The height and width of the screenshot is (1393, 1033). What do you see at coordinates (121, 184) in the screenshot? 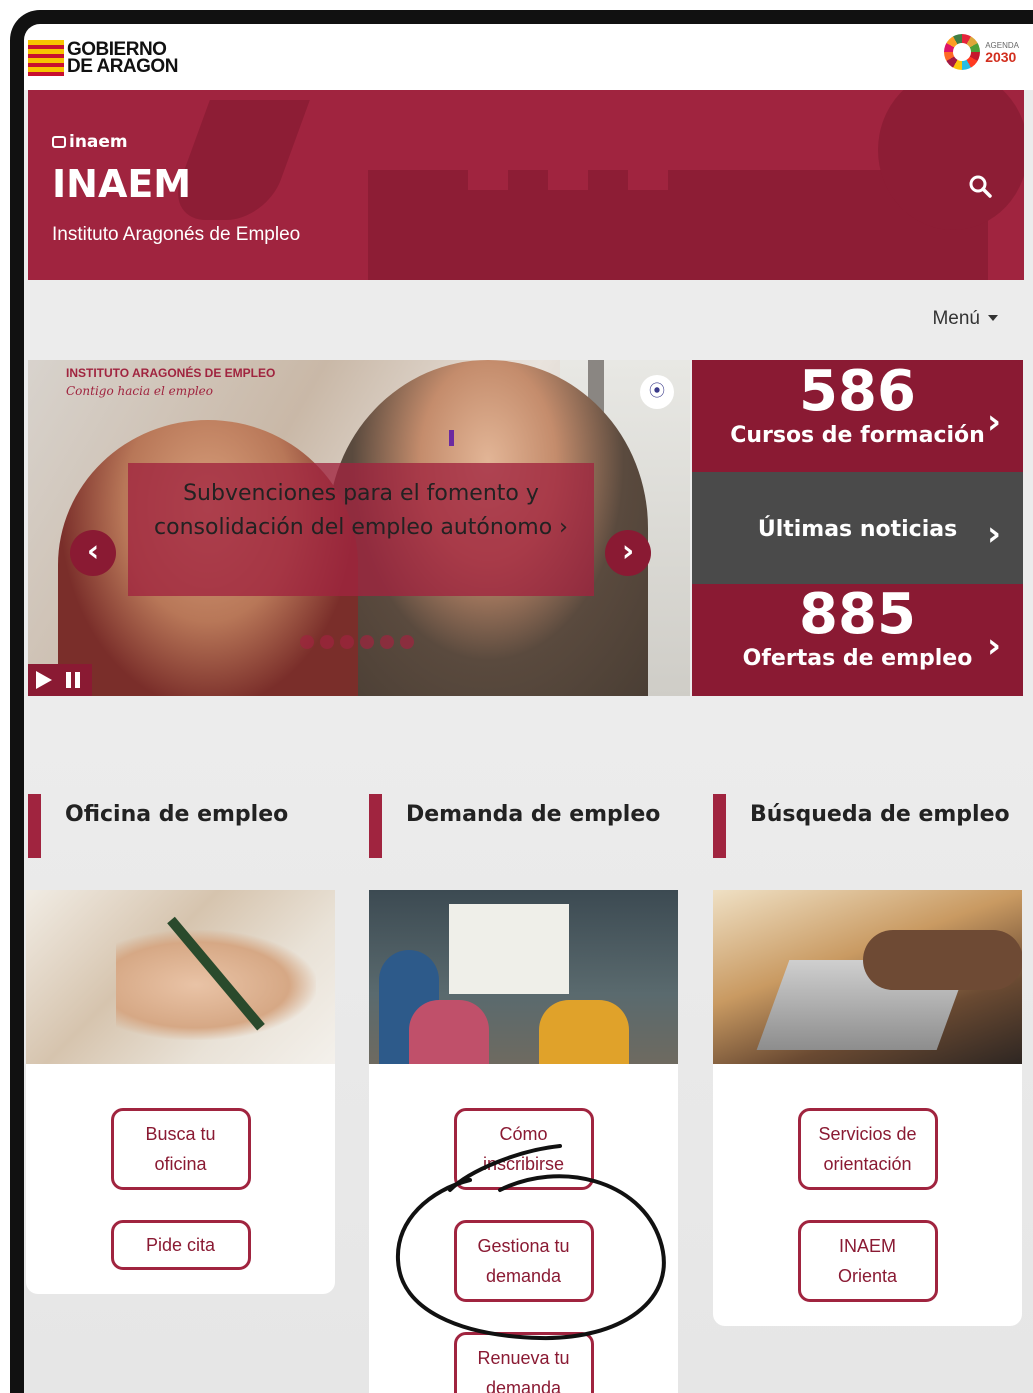
I see `site-title: INAEM` at bounding box center [121, 184].